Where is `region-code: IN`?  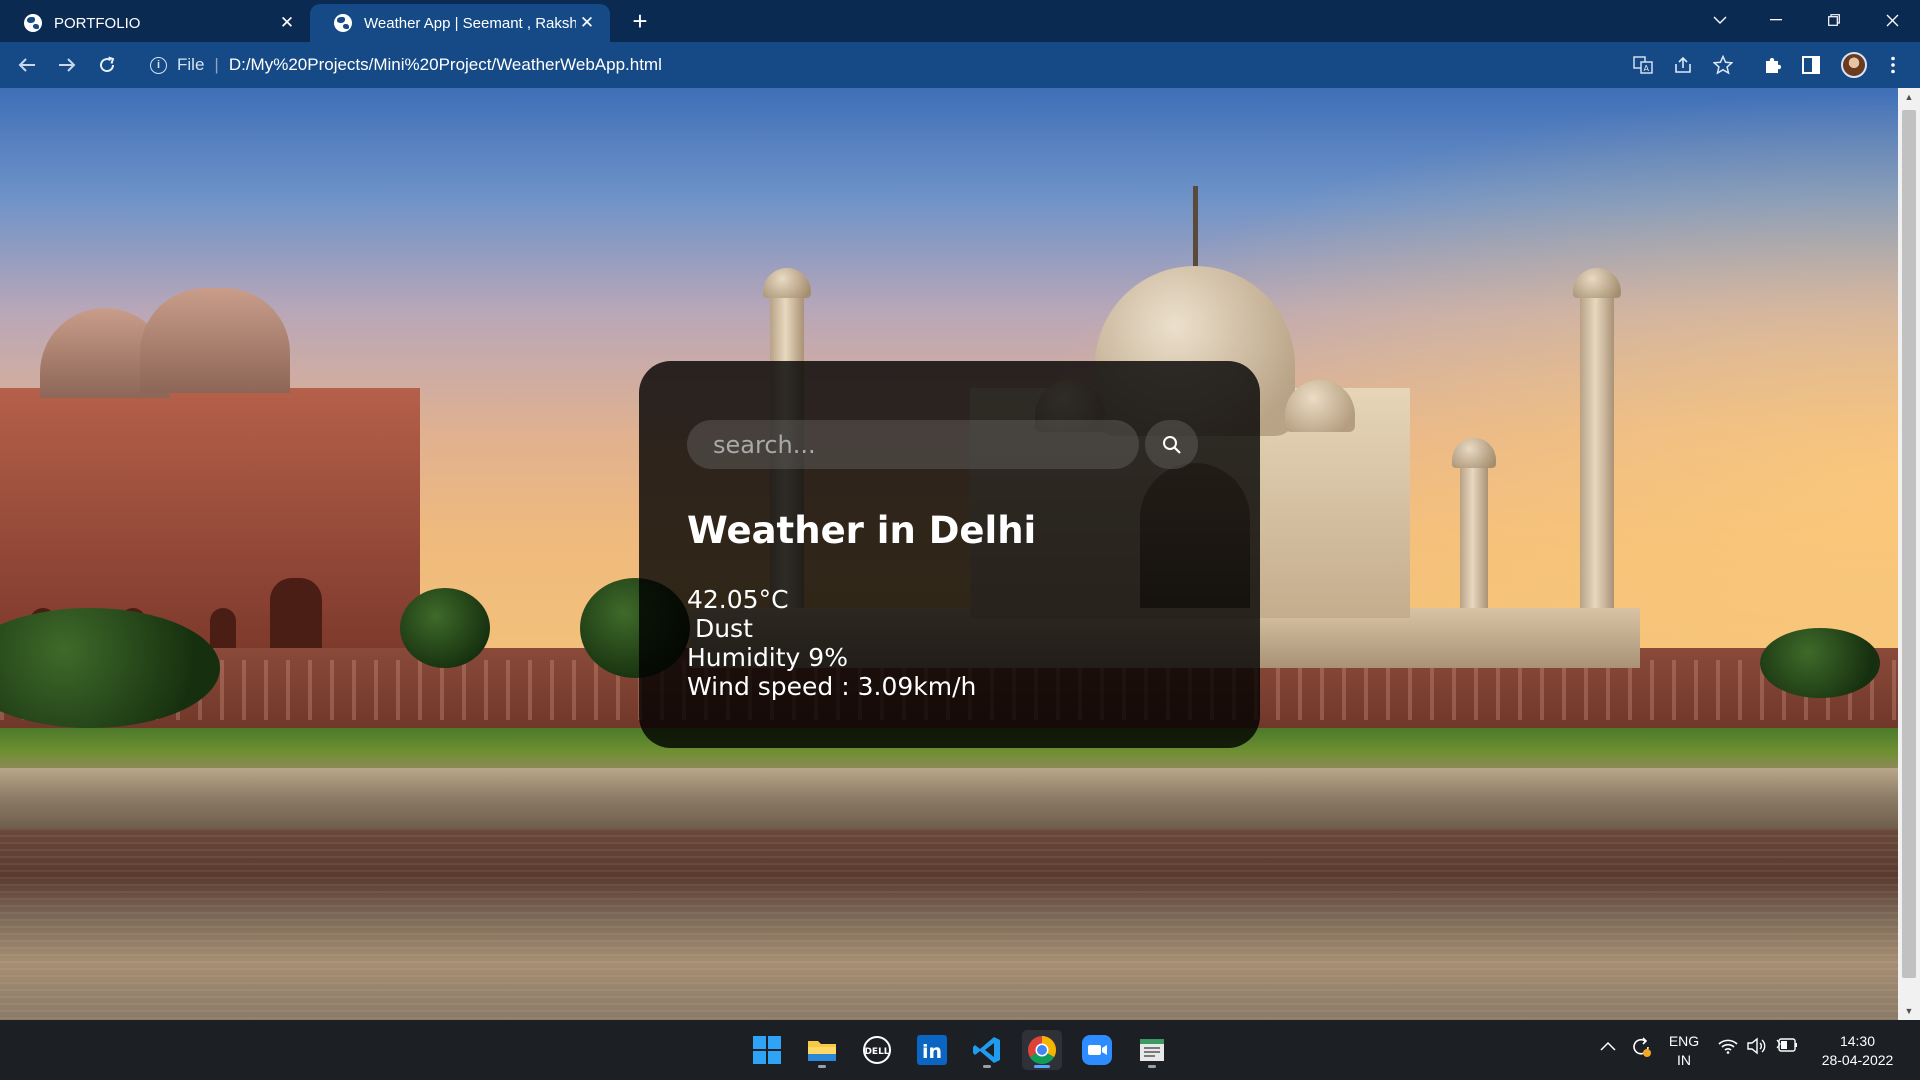 region-code: IN is located at coordinates (1684, 1060).